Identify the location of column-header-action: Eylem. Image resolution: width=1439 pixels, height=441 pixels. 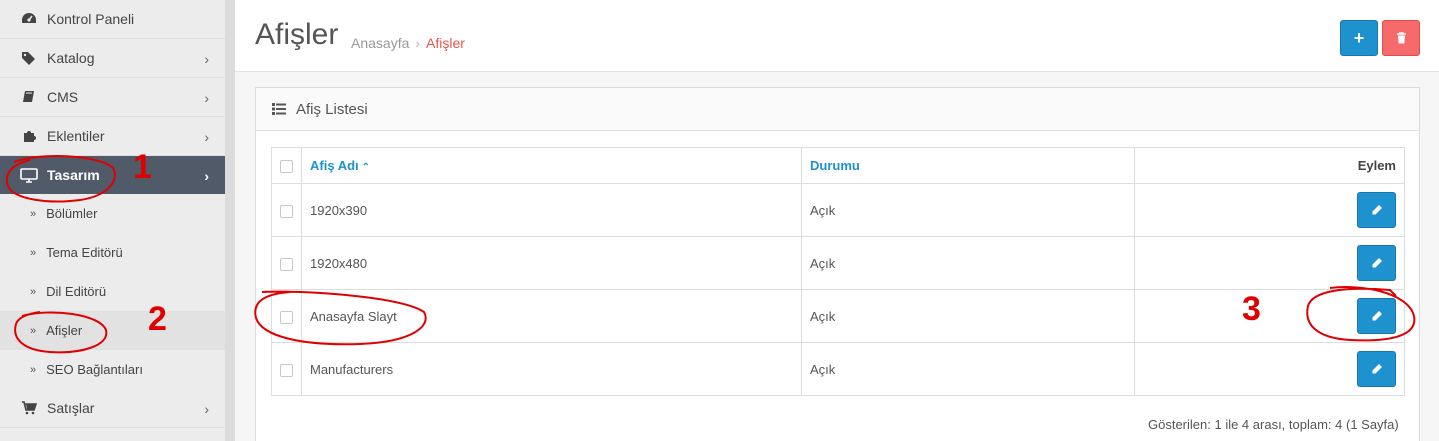
(1269, 165).